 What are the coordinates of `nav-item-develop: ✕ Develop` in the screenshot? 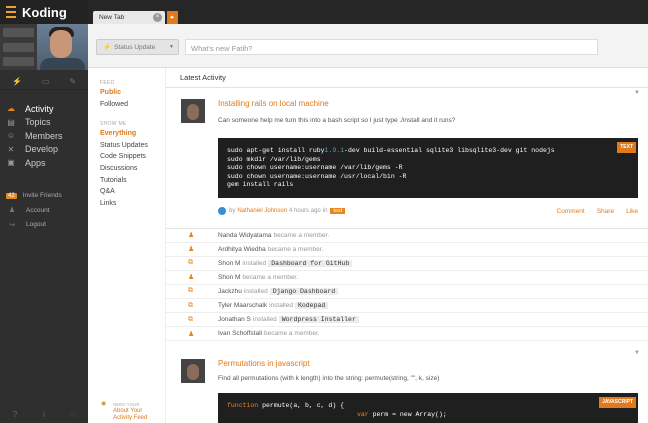 It's located at (44, 150).